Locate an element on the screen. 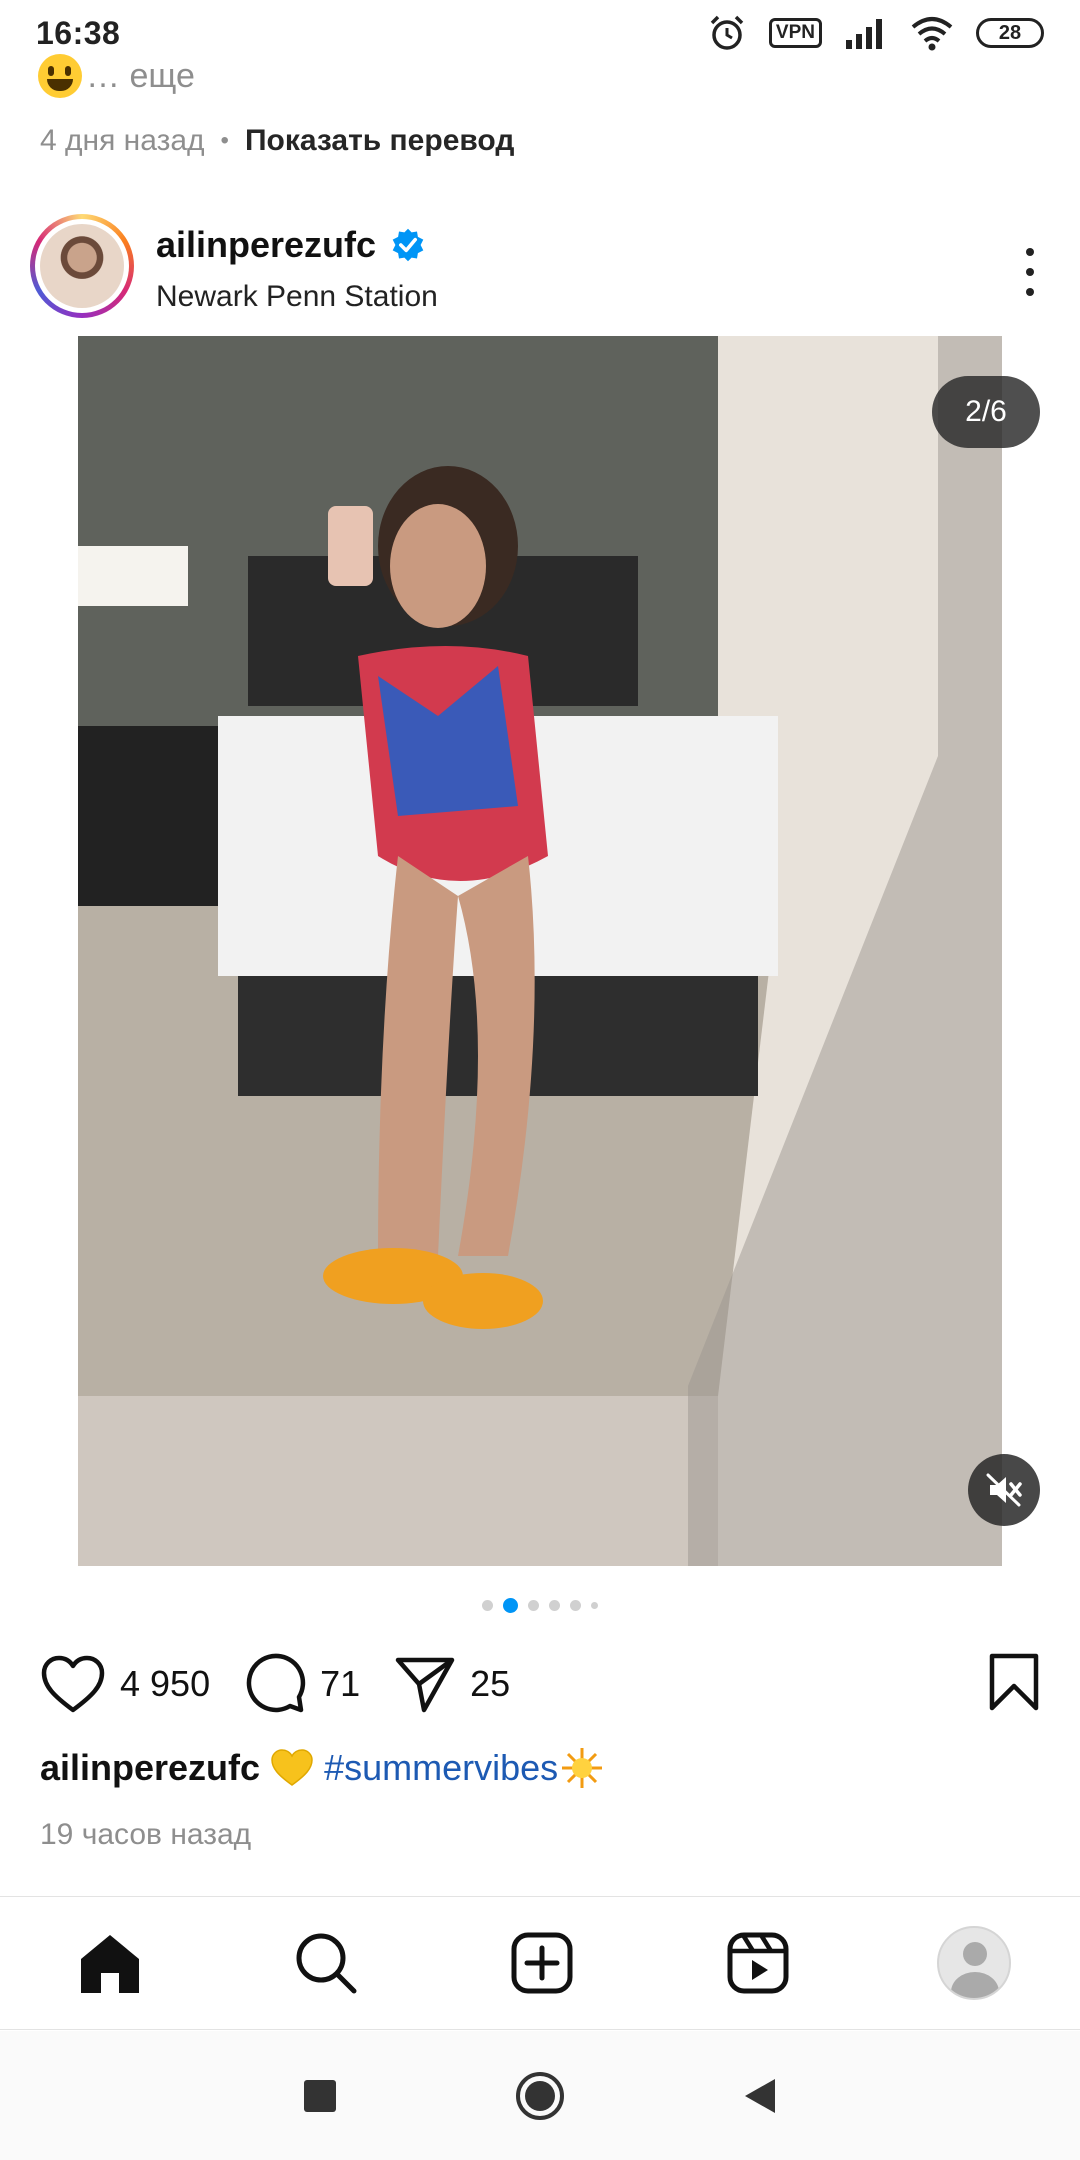  nav-search is located at coordinates (326, 1963).